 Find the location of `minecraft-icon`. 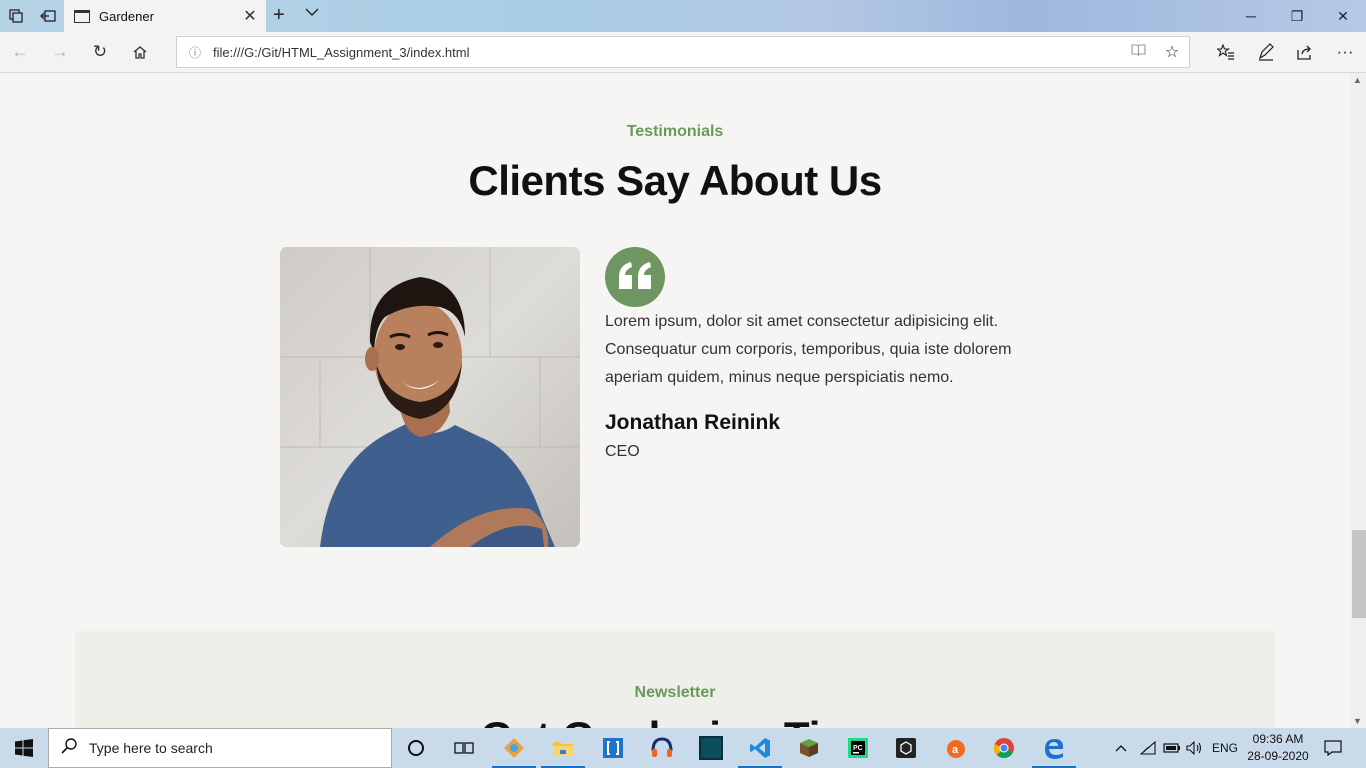

minecraft-icon is located at coordinates (809, 748).